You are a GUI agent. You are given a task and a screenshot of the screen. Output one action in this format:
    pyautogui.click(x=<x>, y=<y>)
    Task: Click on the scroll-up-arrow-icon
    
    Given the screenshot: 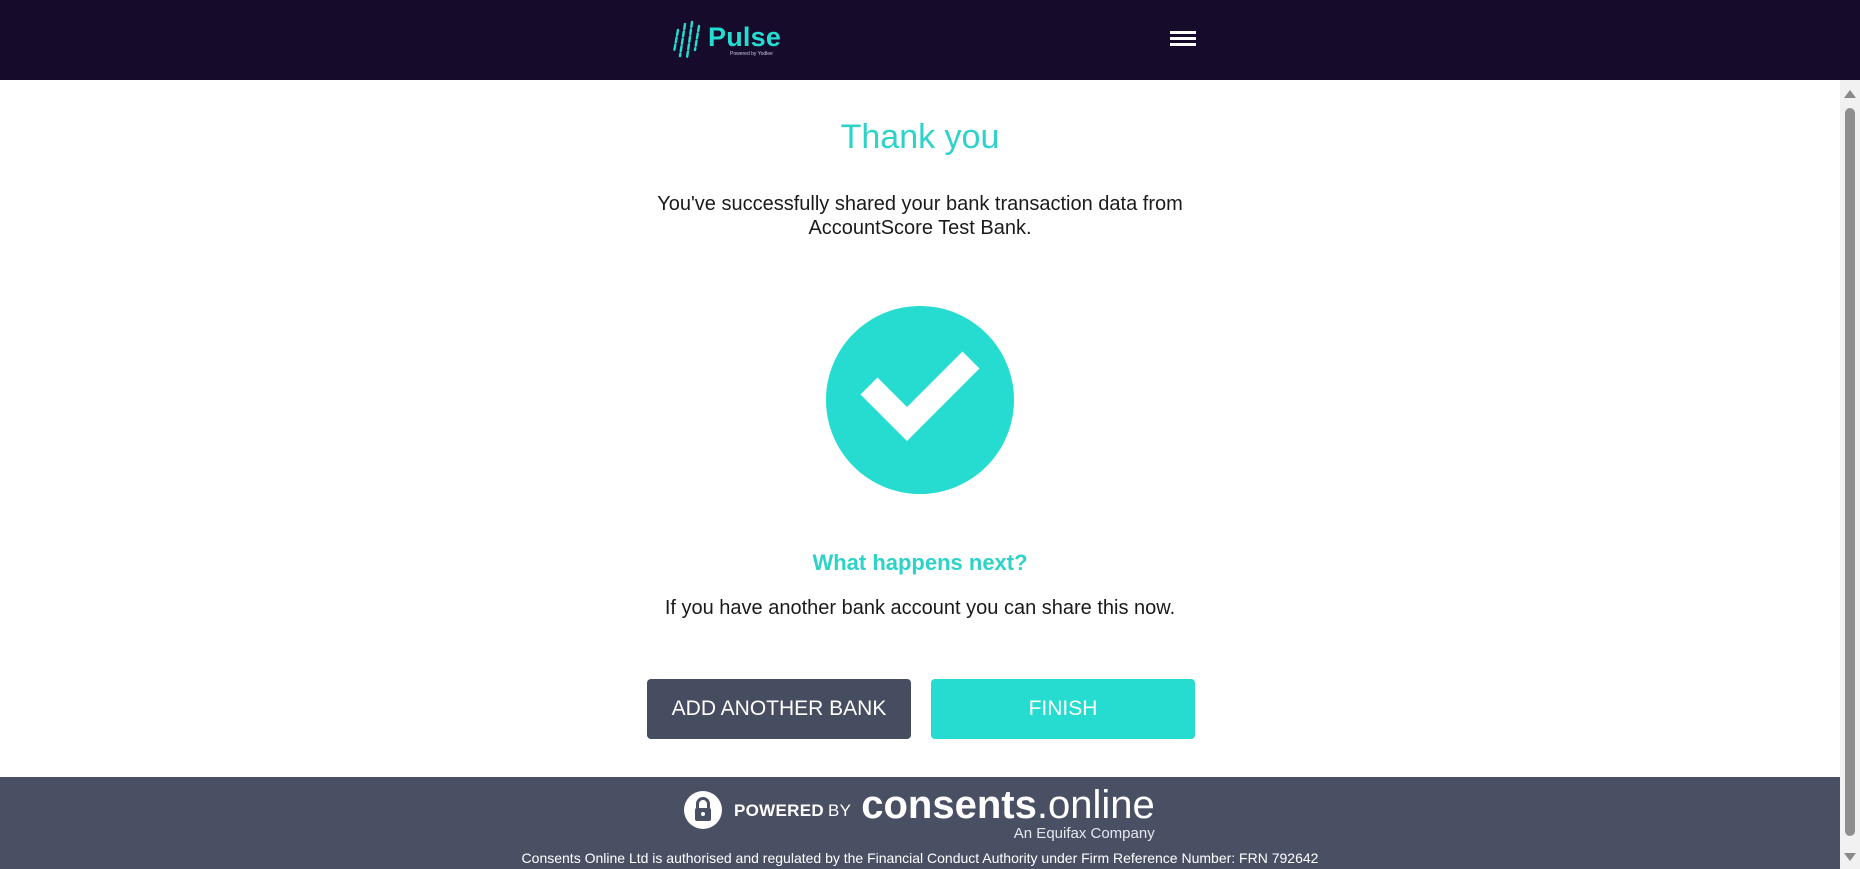 What is the action you would take?
    pyautogui.click(x=1850, y=94)
    